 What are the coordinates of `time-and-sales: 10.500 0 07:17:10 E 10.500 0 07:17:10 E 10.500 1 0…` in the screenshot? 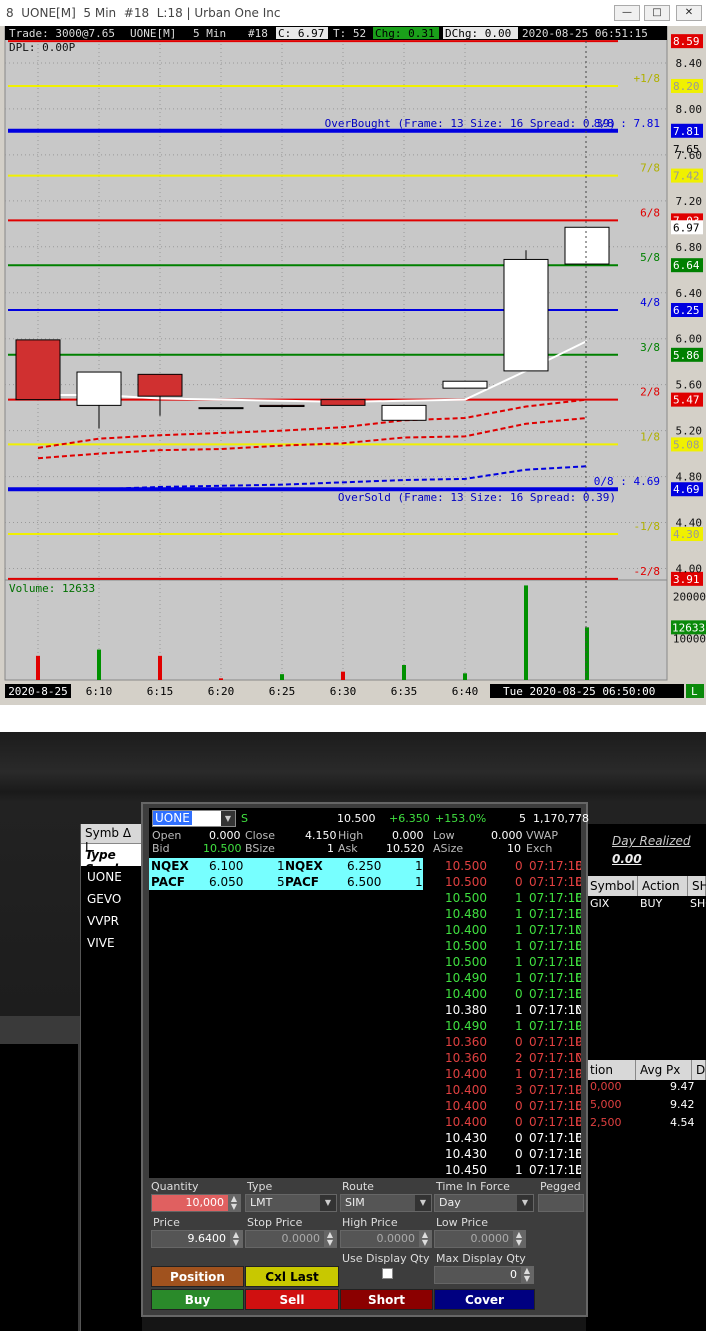 It's located at (502, 1018).